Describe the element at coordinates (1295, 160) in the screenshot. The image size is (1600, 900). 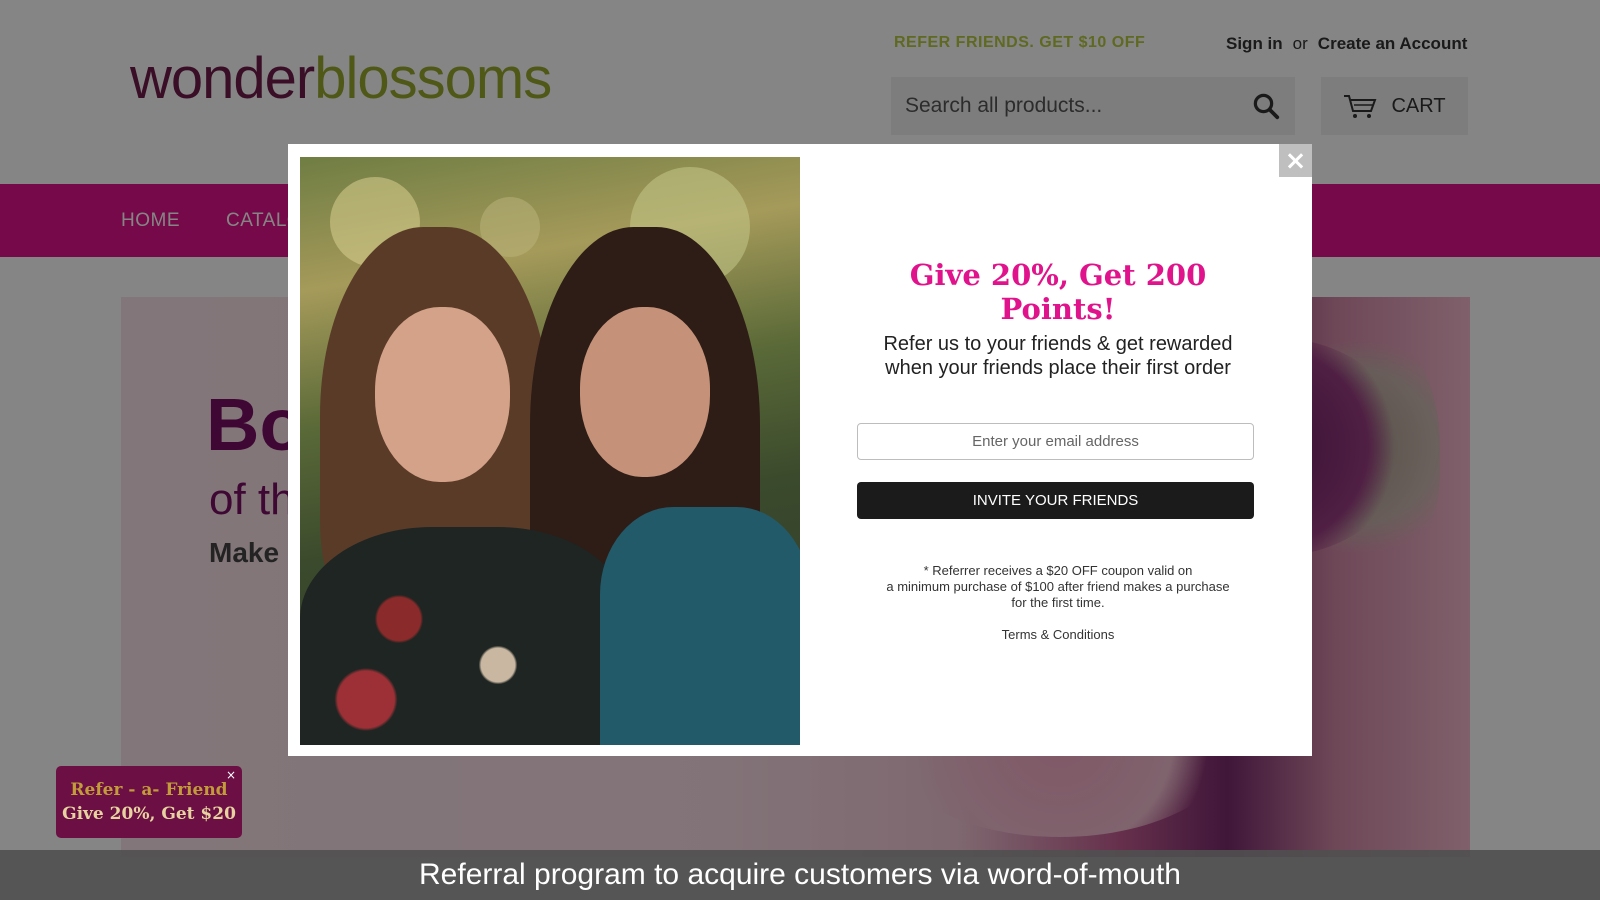
I see `modal-close-button: ×` at that location.